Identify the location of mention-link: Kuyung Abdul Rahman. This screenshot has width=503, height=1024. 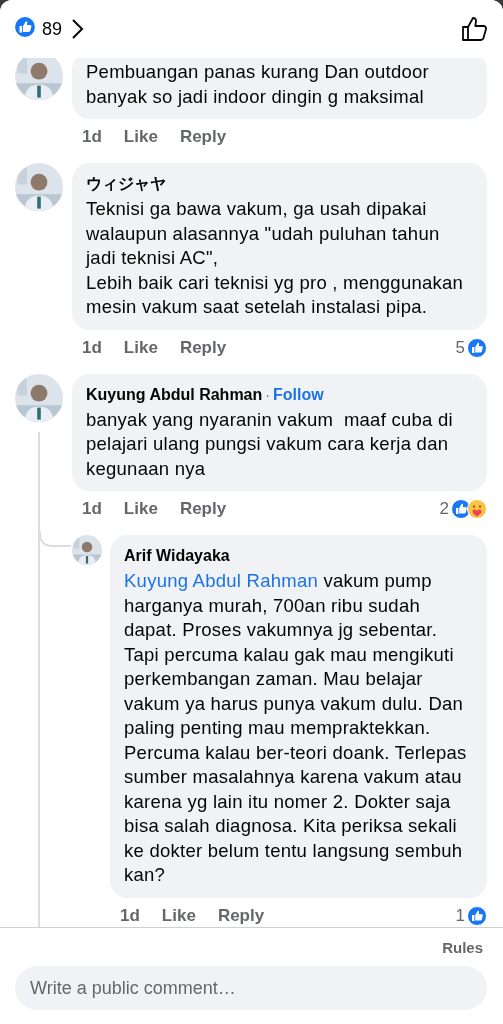
(221, 580).